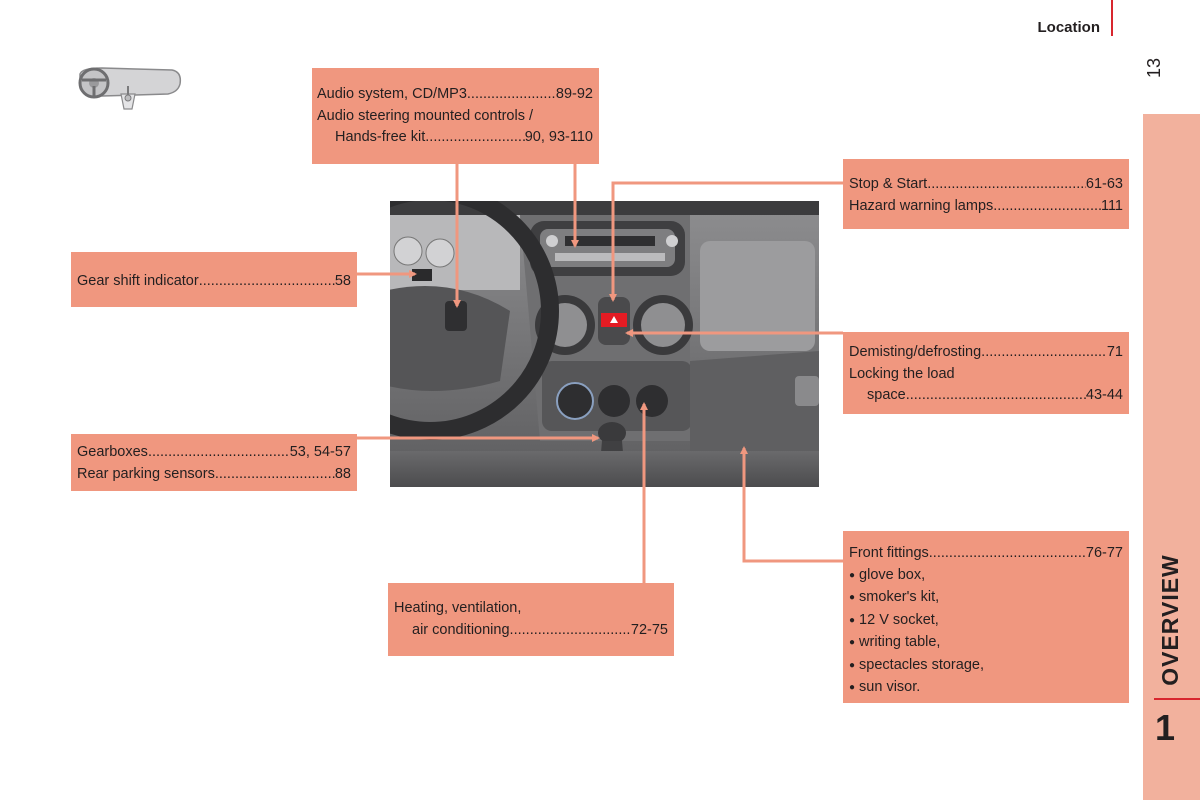 The image size is (1200, 800). I want to click on entry-label: air conditioning, so click(461, 629).